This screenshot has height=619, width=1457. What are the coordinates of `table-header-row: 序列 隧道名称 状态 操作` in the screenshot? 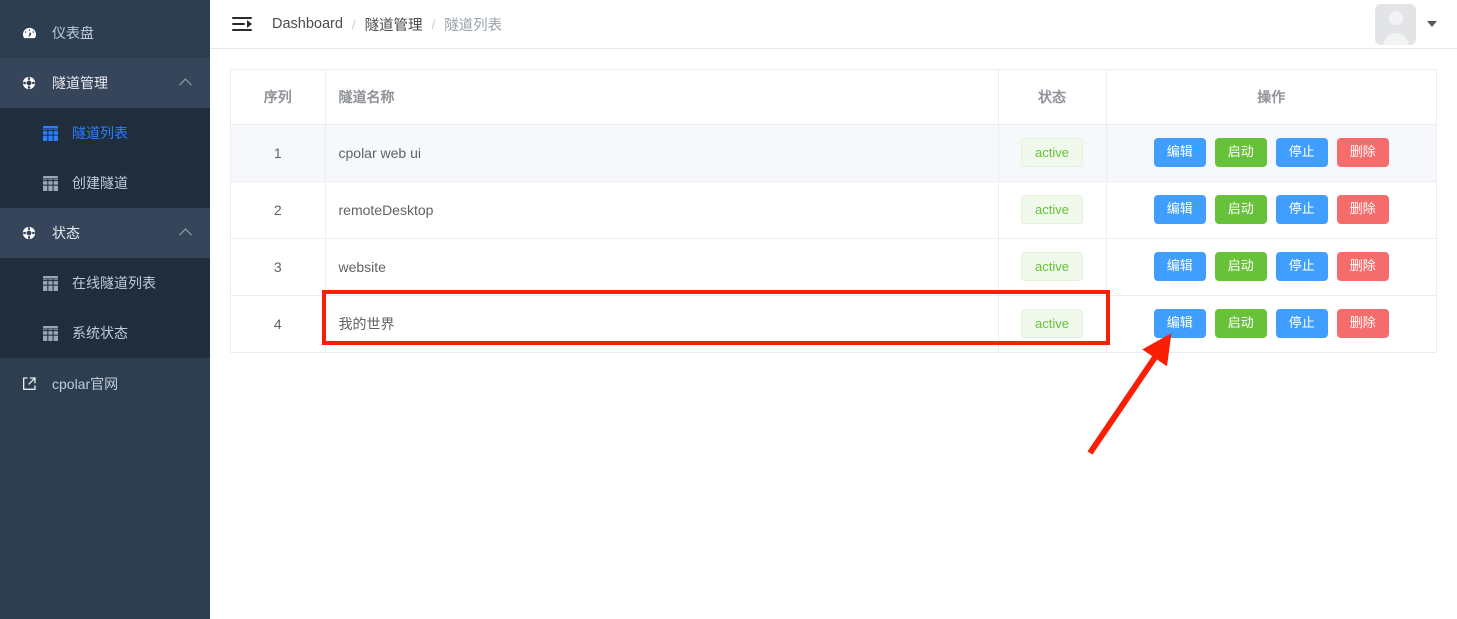 It's located at (833, 97).